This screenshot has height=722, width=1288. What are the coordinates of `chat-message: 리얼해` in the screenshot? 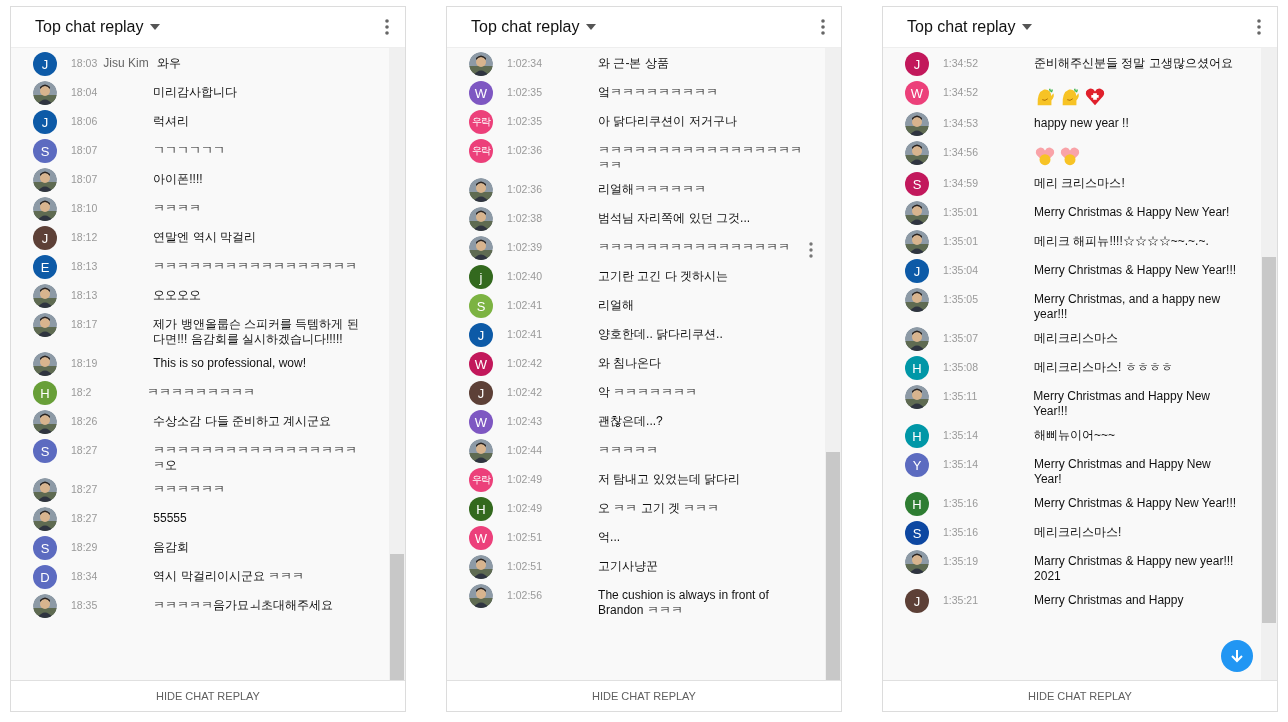 It's located at (617, 305).